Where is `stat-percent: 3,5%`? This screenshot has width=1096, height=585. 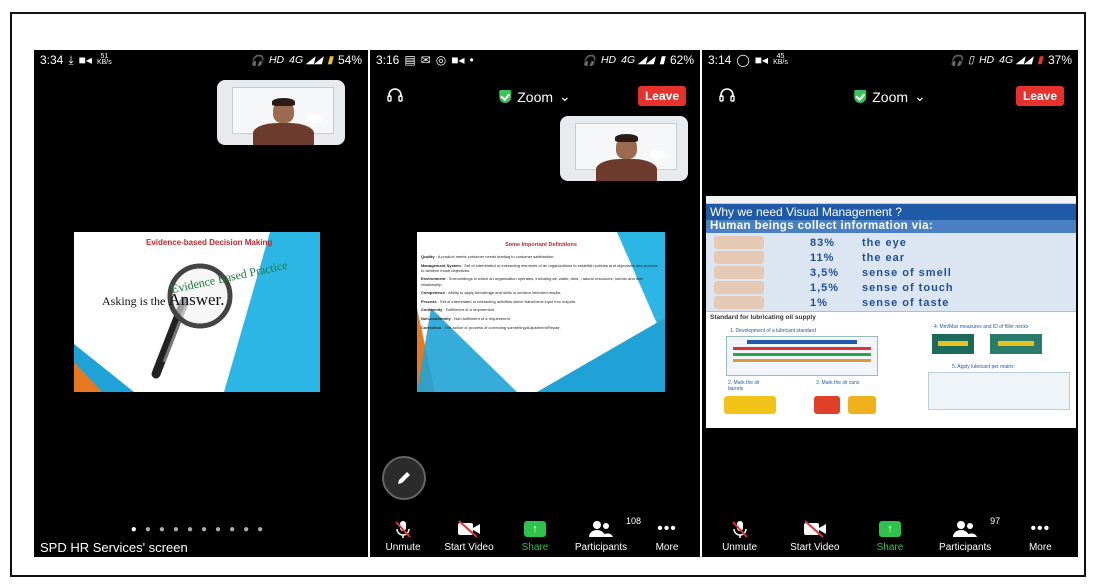 stat-percent: 3,5% is located at coordinates (825, 272).